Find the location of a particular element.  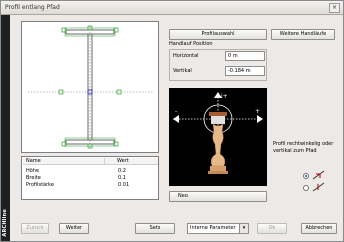

ok-button: Ok is located at coordinates (272, 228).